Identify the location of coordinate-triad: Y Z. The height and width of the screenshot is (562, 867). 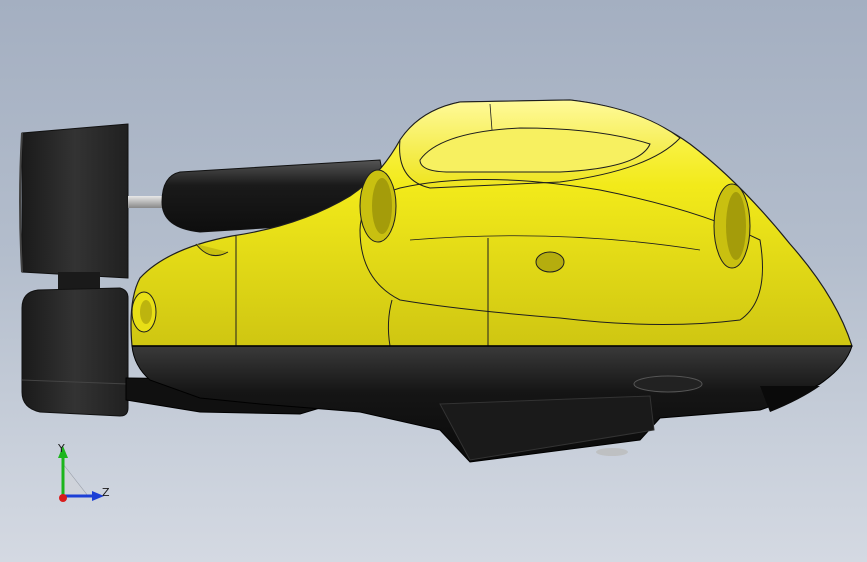
(83, 474).